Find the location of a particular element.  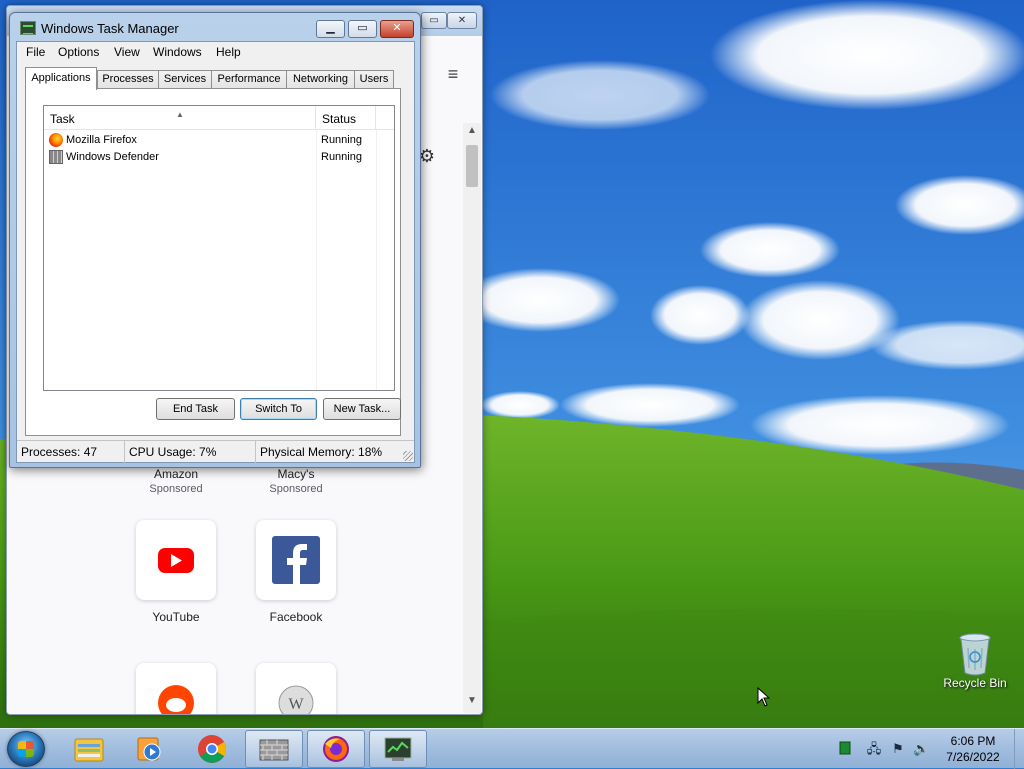

start-button is located at coordinates (26, 749).